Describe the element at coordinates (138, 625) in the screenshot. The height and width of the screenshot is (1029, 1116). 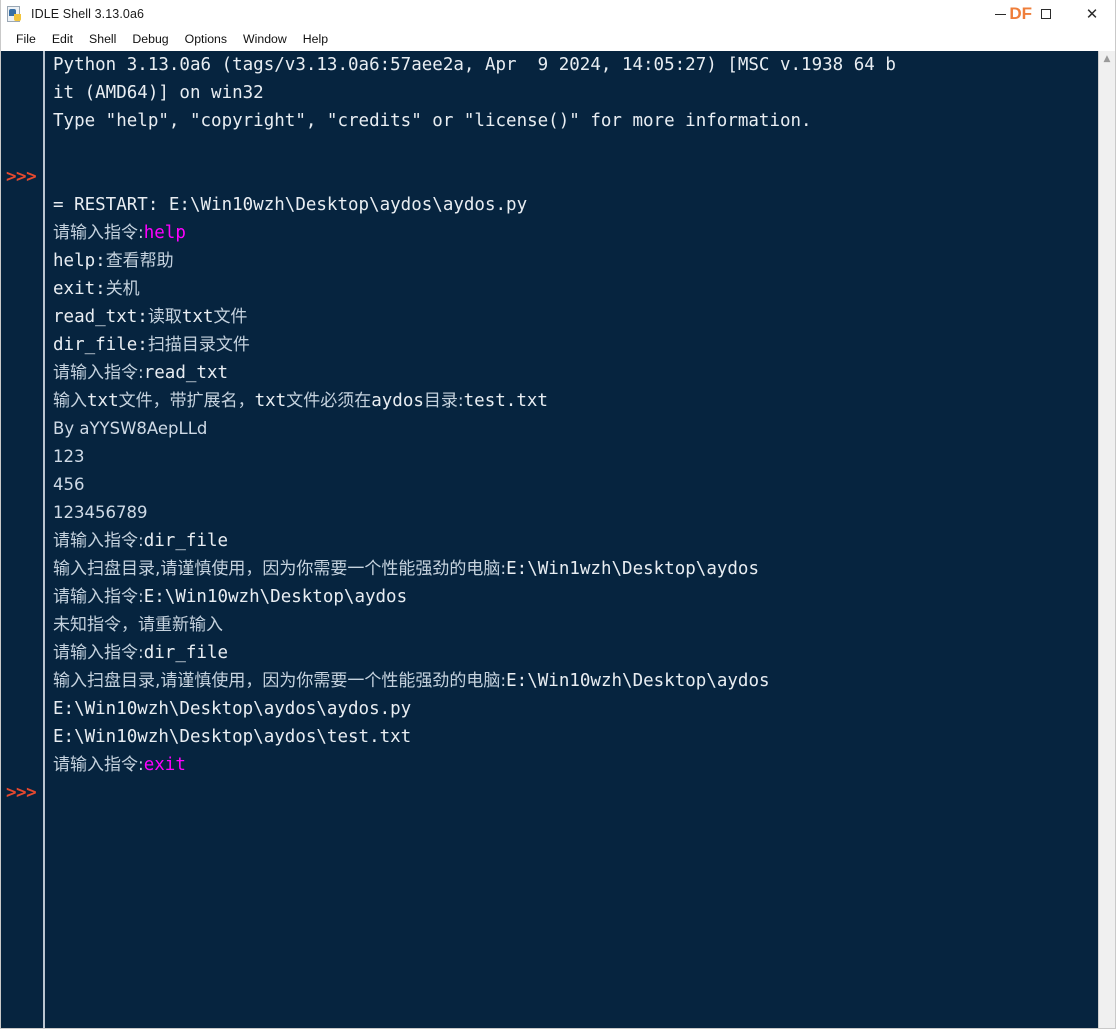
I see `console-text-cn: 未知指令，请重新输入` at that location.